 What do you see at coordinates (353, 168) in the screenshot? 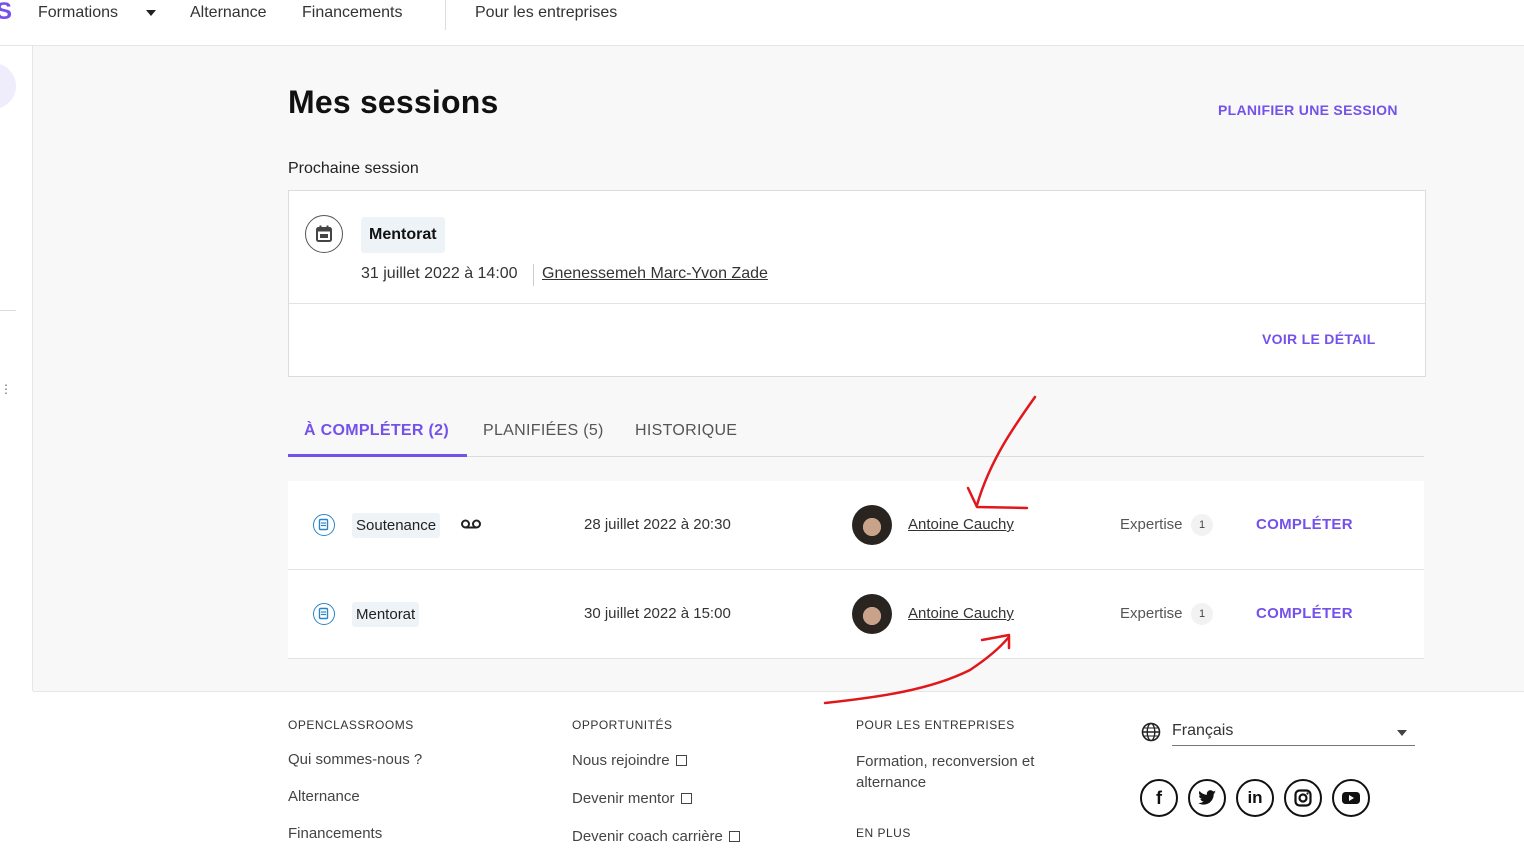
I see `next-session-label: Prochaine session` at bounding box center [353, 168].